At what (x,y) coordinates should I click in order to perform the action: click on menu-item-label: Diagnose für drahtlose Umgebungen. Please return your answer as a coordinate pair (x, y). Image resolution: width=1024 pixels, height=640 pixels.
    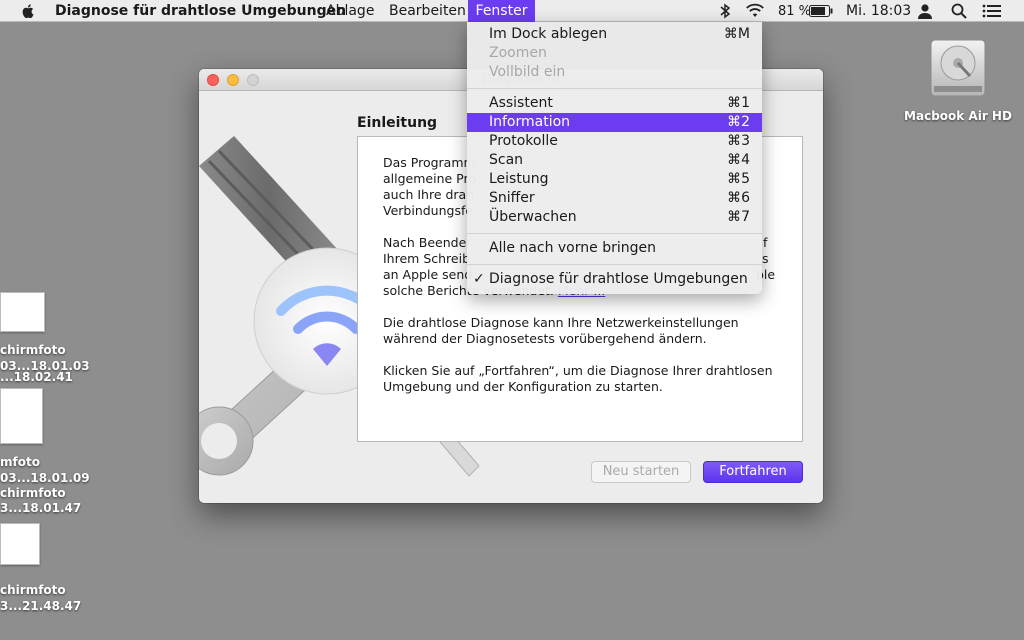
    Looking at the image, I should click on (618, 279).